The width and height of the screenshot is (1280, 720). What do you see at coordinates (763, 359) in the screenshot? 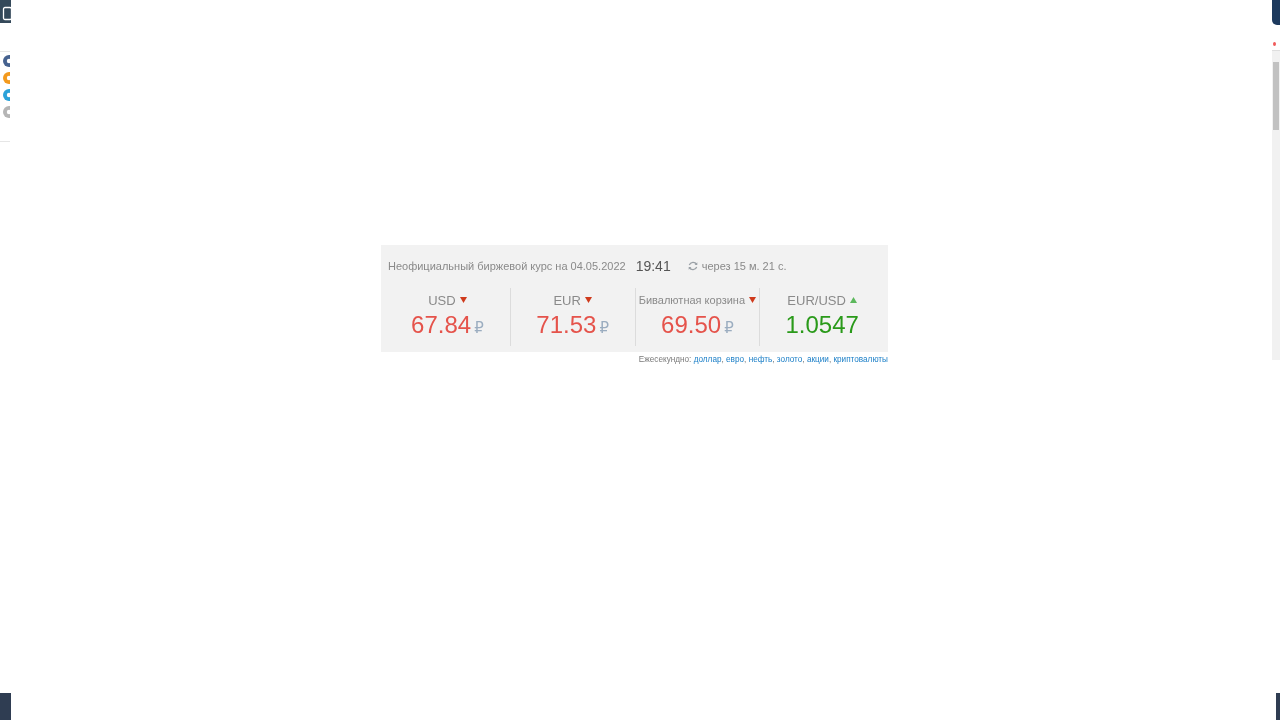
I see `live-rates-note: Ежесекундно: доллар, евро, нефть, золото, акции, криптовалюты` at bounding box center [763, 359].